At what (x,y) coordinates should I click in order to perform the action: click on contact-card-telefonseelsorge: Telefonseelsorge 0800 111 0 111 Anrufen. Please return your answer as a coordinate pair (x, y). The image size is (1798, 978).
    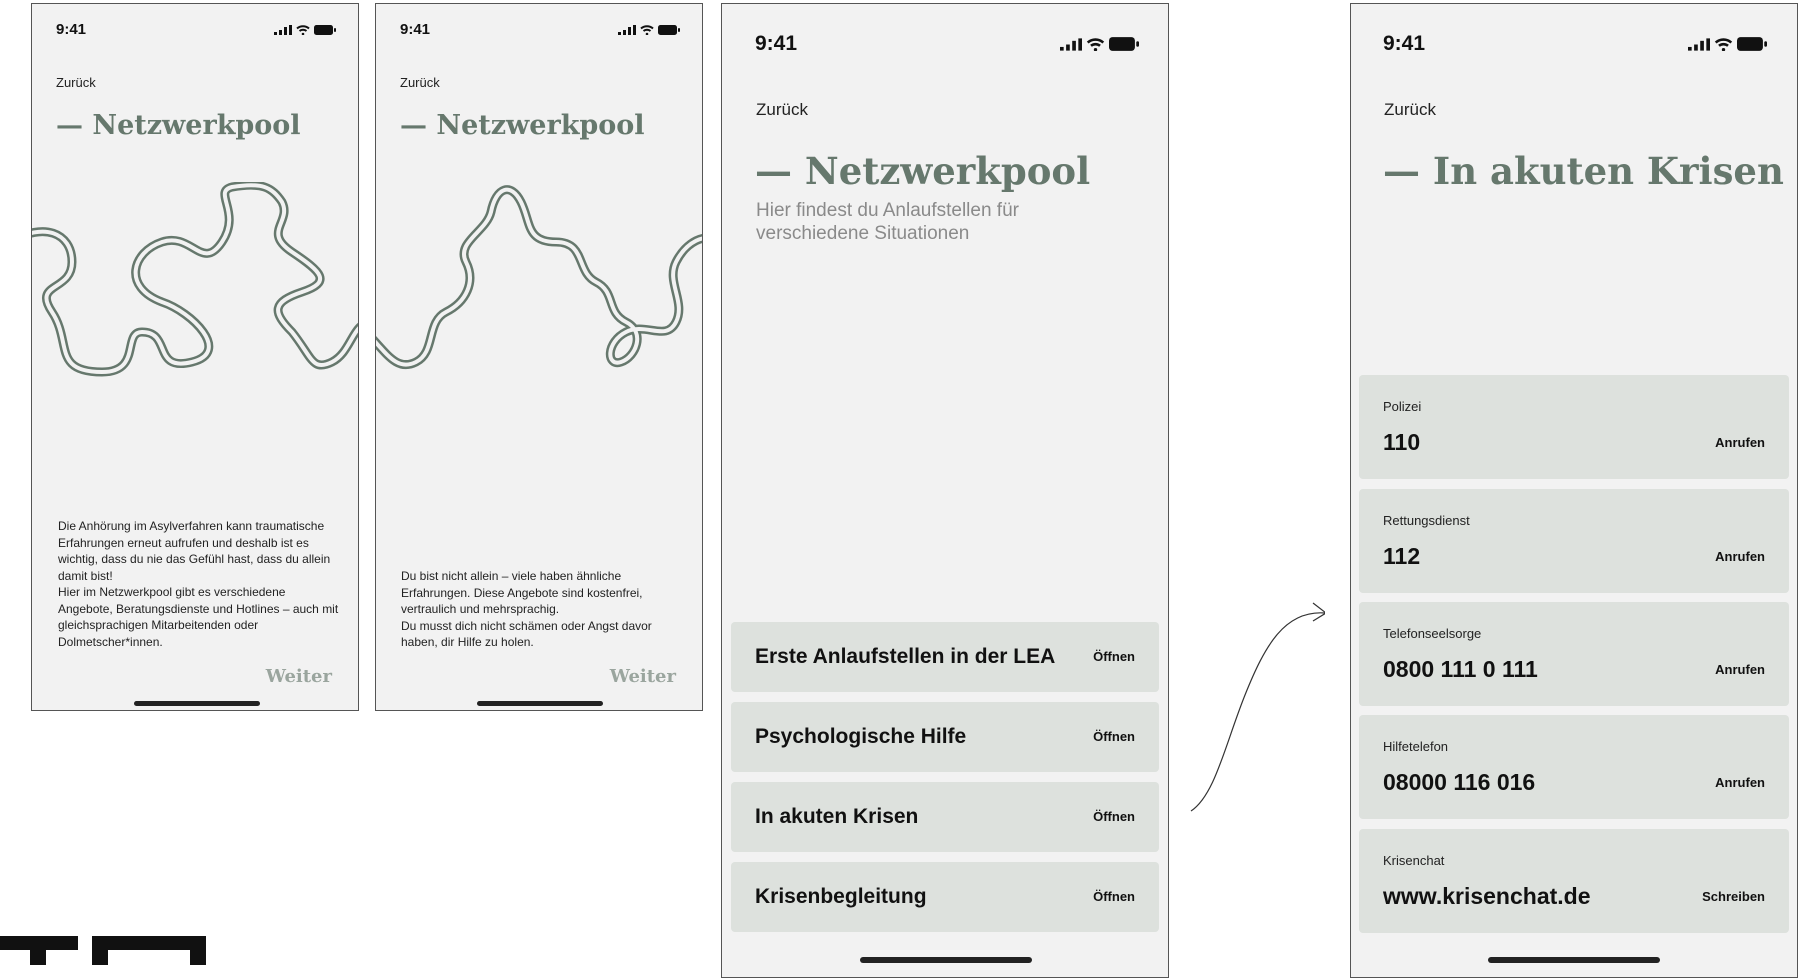
    Looking at the image, I should click on (1574, 654).